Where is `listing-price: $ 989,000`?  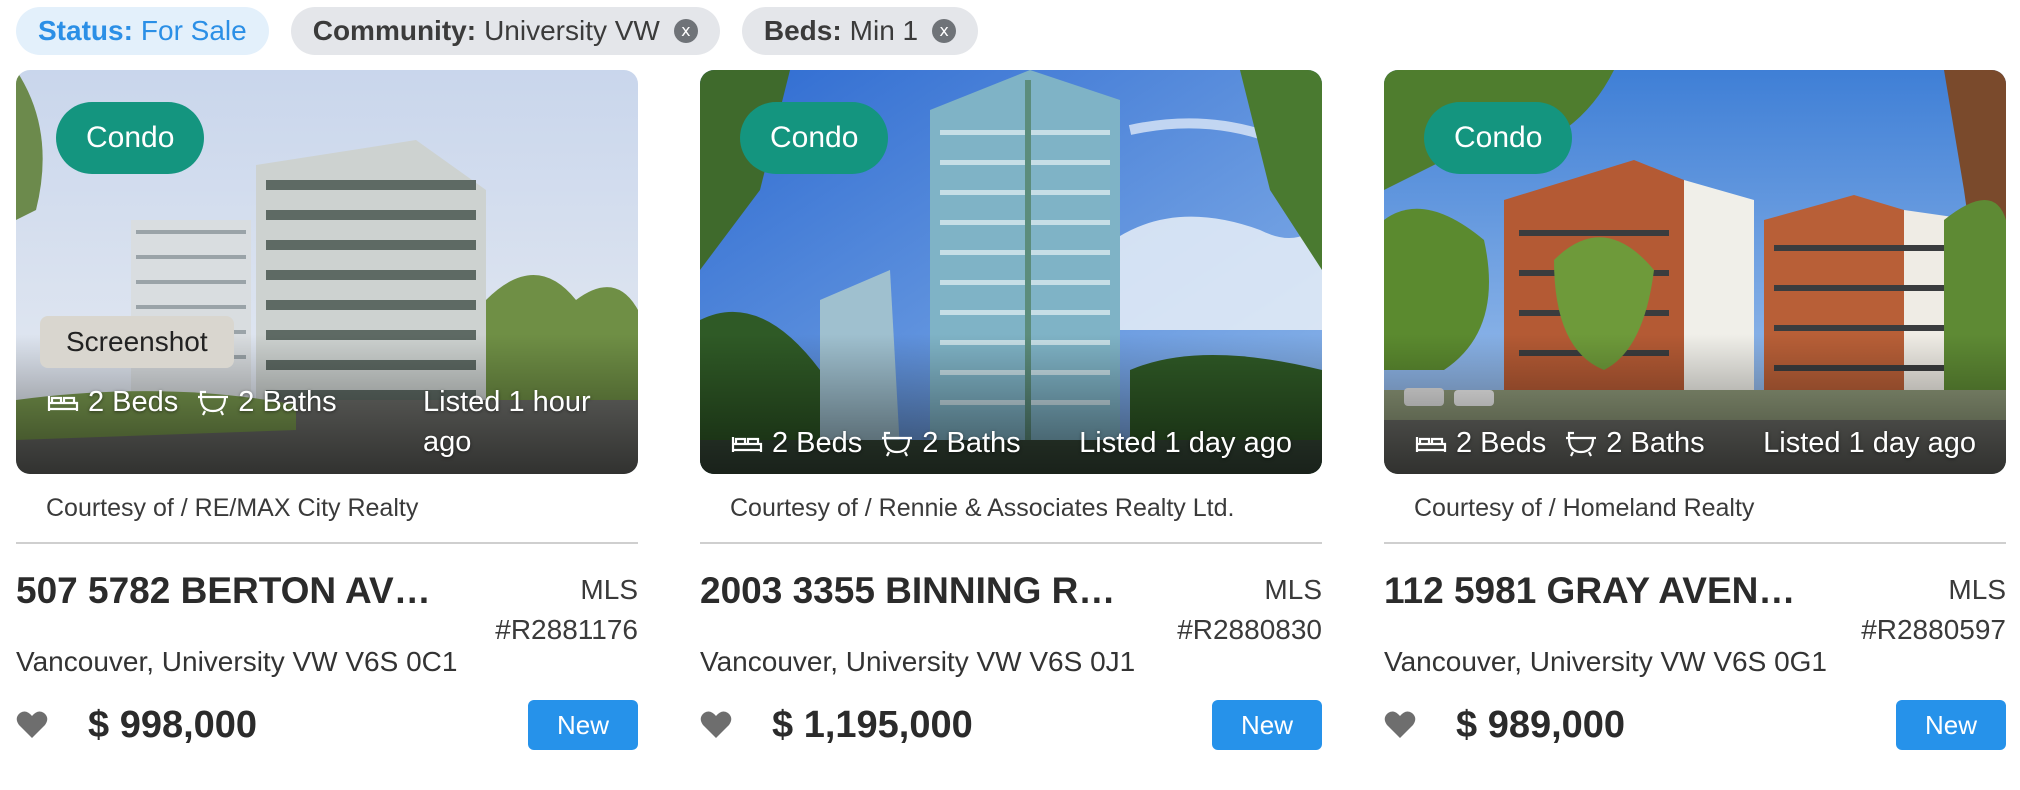 listing-price: $ 989,000 is located at coordinates (1541, 724).